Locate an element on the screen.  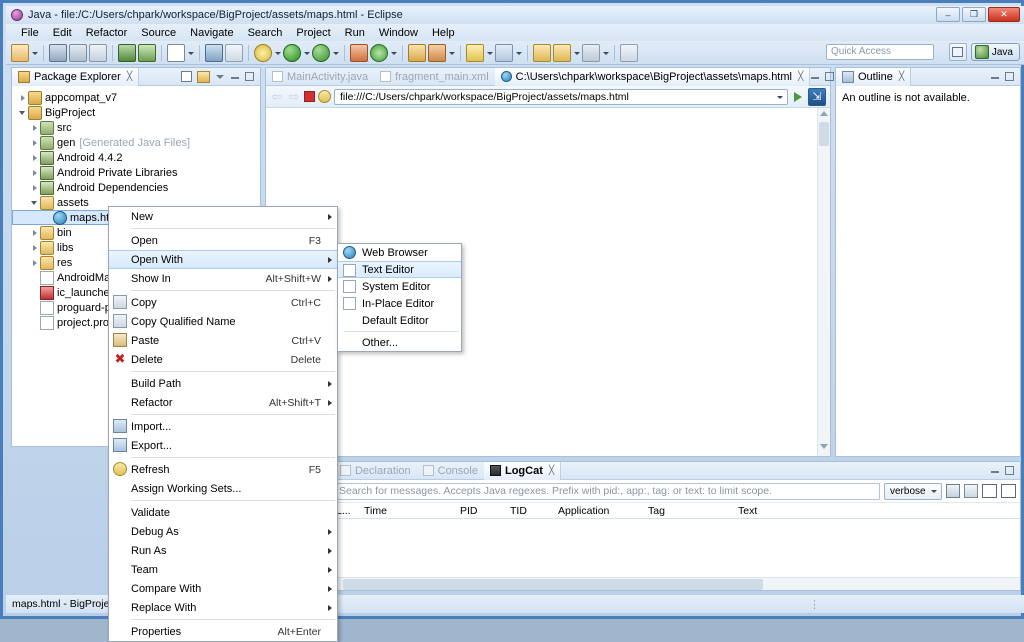
previous-annotation-icon is located at coordinates (504, 52).